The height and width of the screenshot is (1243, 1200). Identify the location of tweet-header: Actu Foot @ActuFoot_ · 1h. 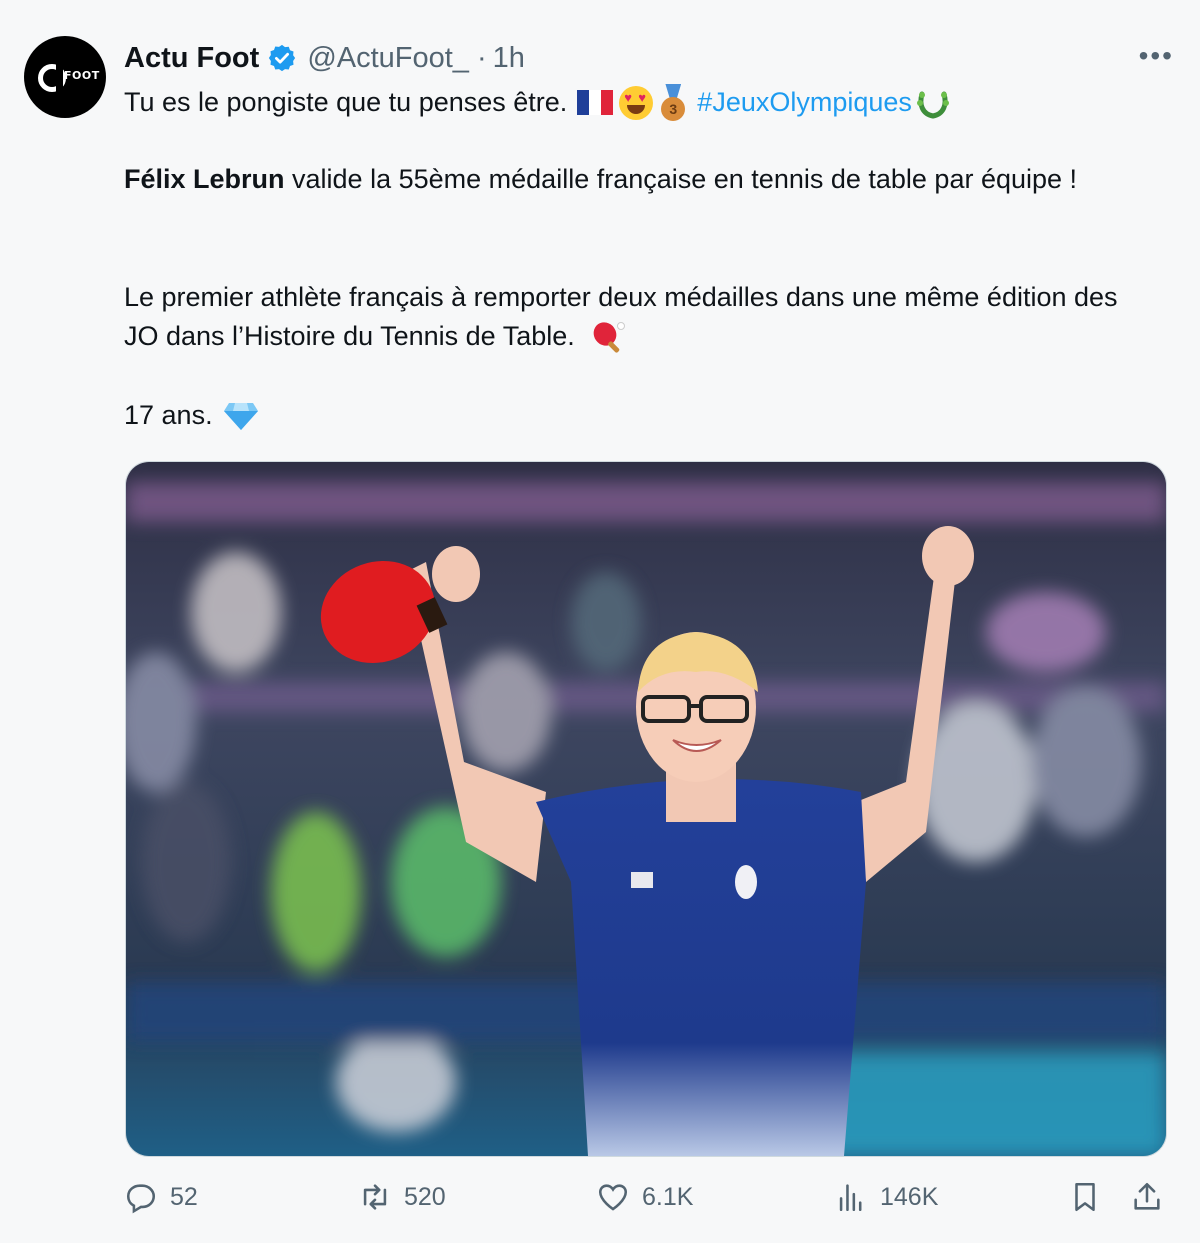
(324, 58).